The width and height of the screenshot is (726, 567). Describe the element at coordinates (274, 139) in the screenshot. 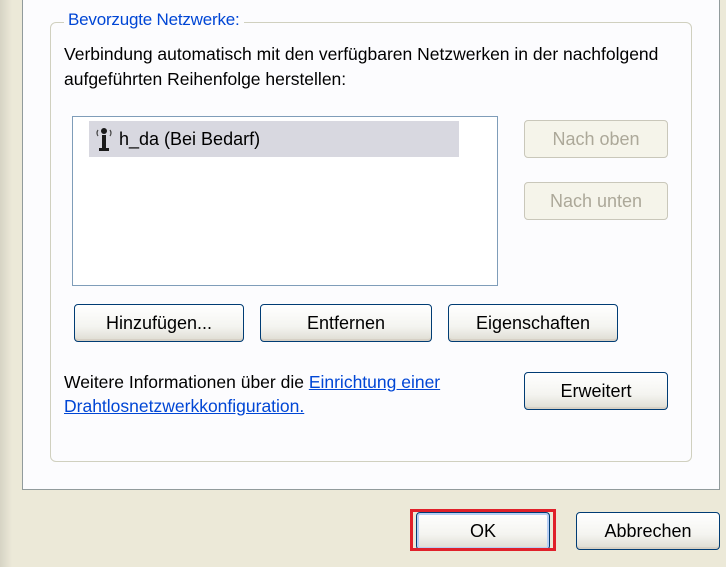

I see `list-item: h_da (Bei Bedarf)` at that location.